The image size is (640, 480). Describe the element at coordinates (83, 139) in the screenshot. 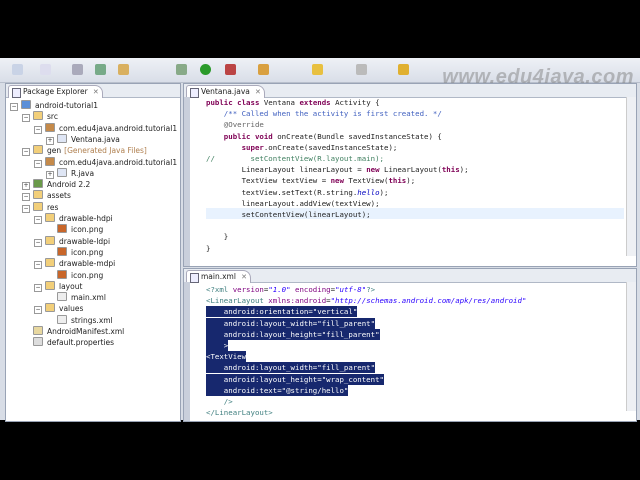

I see `tree-item: + Ventana.java` at that location.